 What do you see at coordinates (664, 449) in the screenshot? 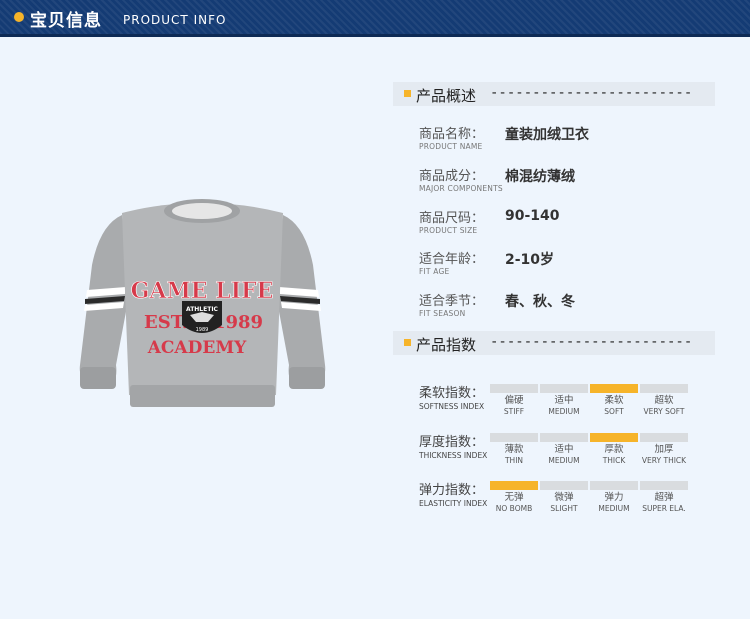
I see `index-option-cn: 加厚` at bounding box center [664, 449].